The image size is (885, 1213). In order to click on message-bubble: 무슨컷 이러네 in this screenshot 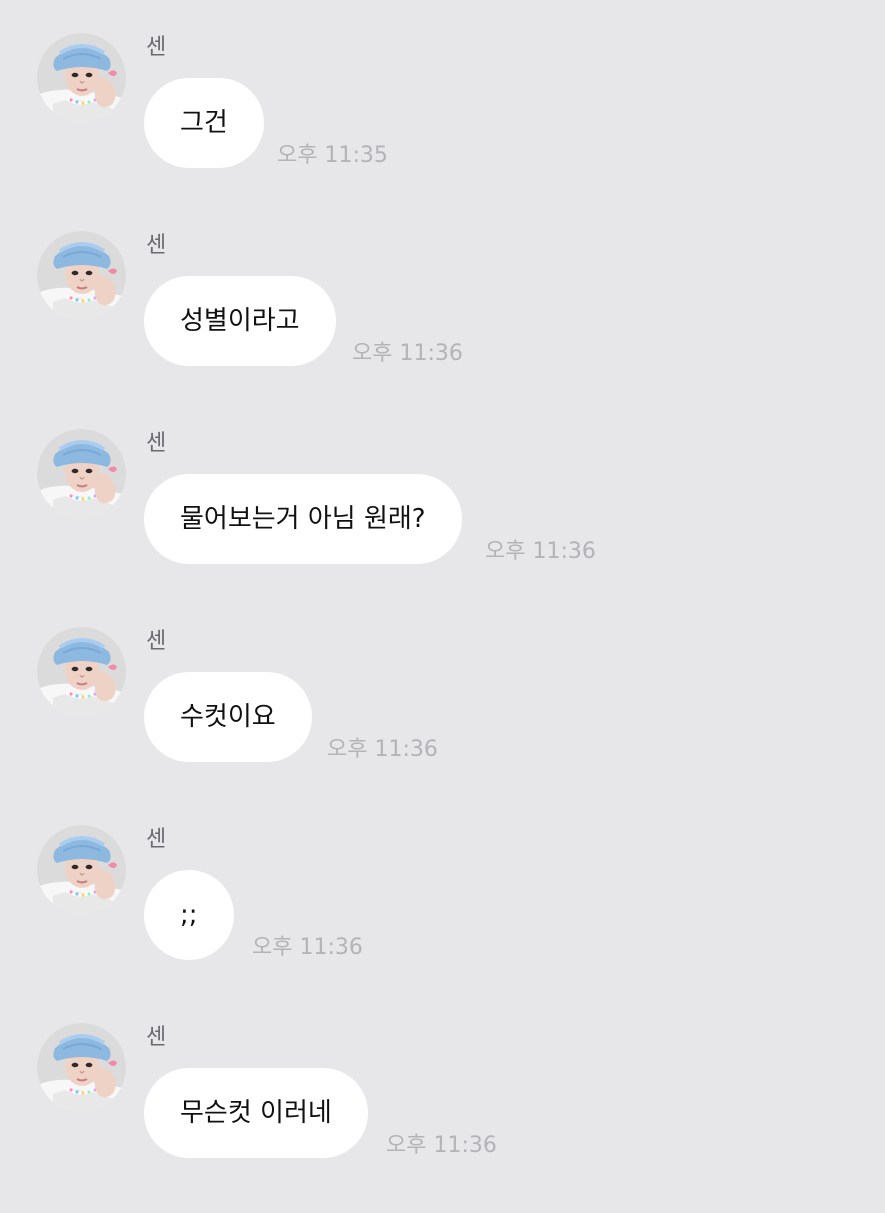, I will do `click(256, 1113)`.